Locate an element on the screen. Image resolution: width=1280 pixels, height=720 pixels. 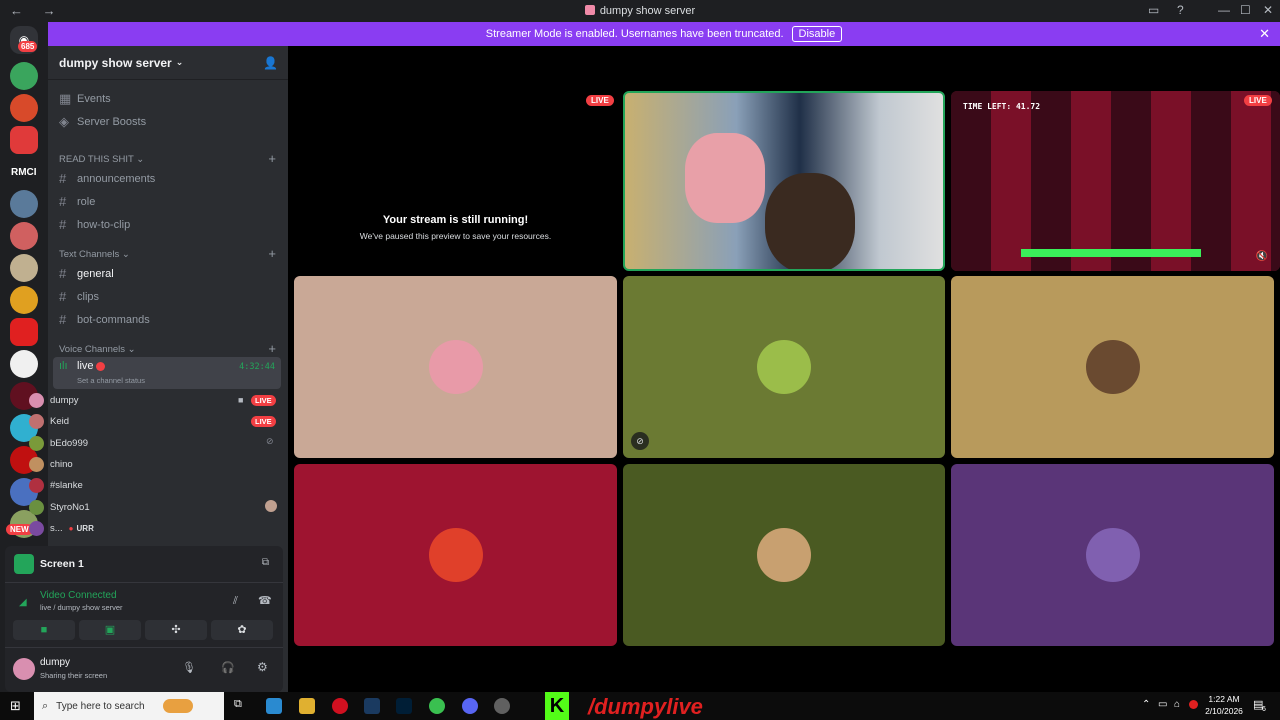
voice-activity-icon: ılı is located at coordinates (63, 366).